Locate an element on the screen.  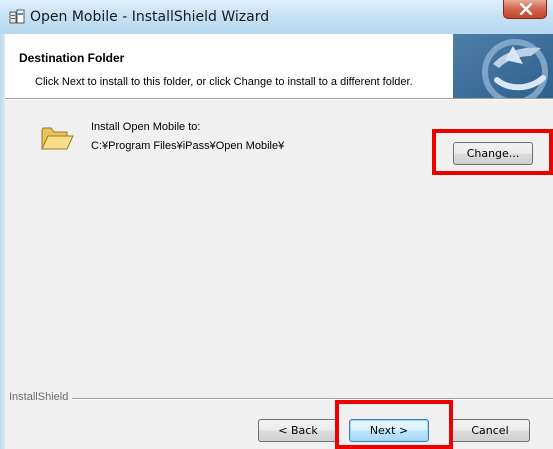
installer-icon is located at coordinates (17, 17).